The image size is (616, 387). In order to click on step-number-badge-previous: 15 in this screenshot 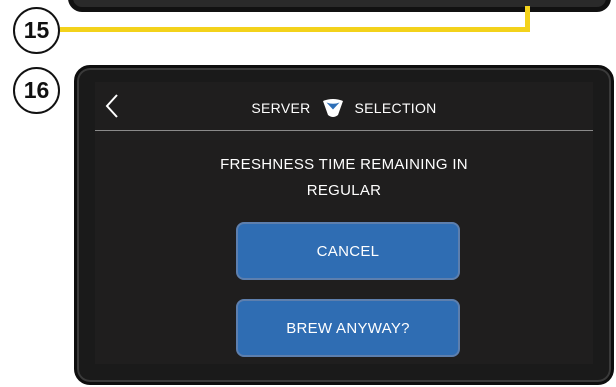, I will do `click(36, 30)`.